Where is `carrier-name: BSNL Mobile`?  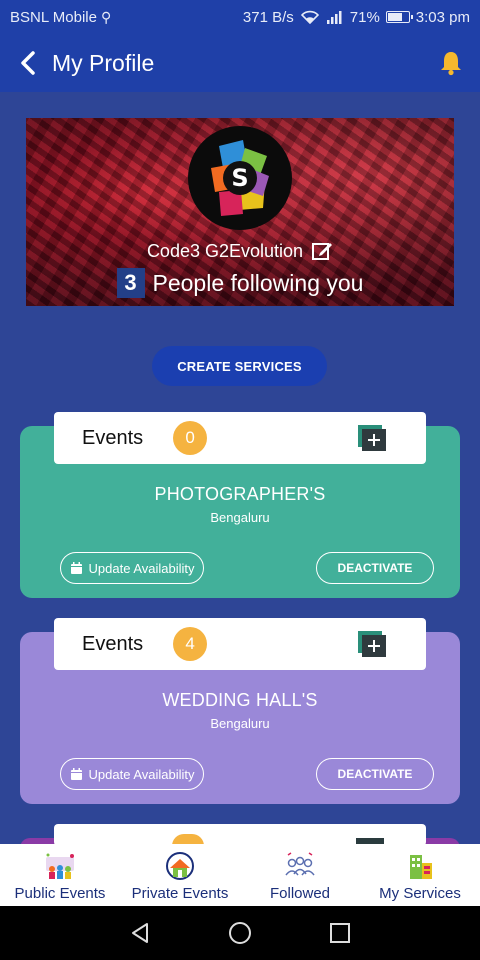 carrier-name: BSNL Mobile is located at coordinates (53, 17).